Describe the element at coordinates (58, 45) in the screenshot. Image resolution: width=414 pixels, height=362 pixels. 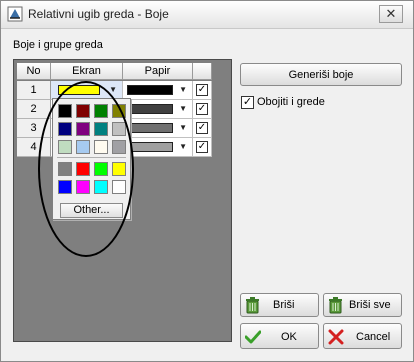
I see `group-label: Boje i grupe greda` at that location.